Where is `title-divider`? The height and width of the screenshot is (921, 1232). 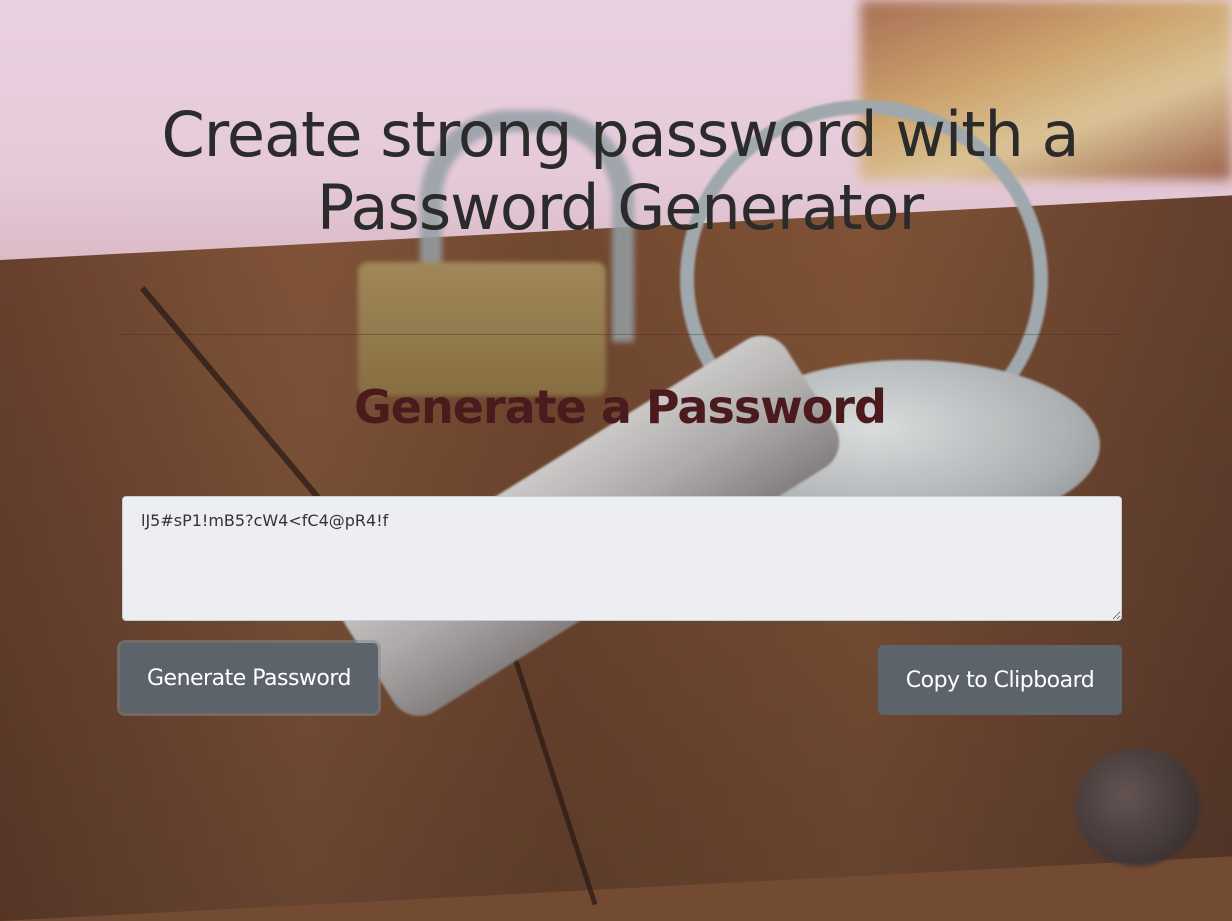
title-divider is located at coordinates (620, 334).